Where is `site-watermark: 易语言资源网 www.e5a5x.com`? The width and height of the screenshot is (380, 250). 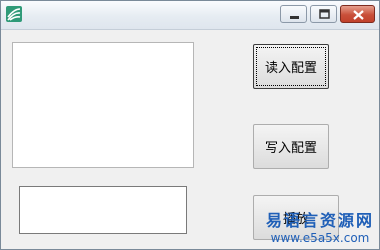
site-watermark: 易语言资源网 www.e5a5x.com is located at coordinates (320, 230).